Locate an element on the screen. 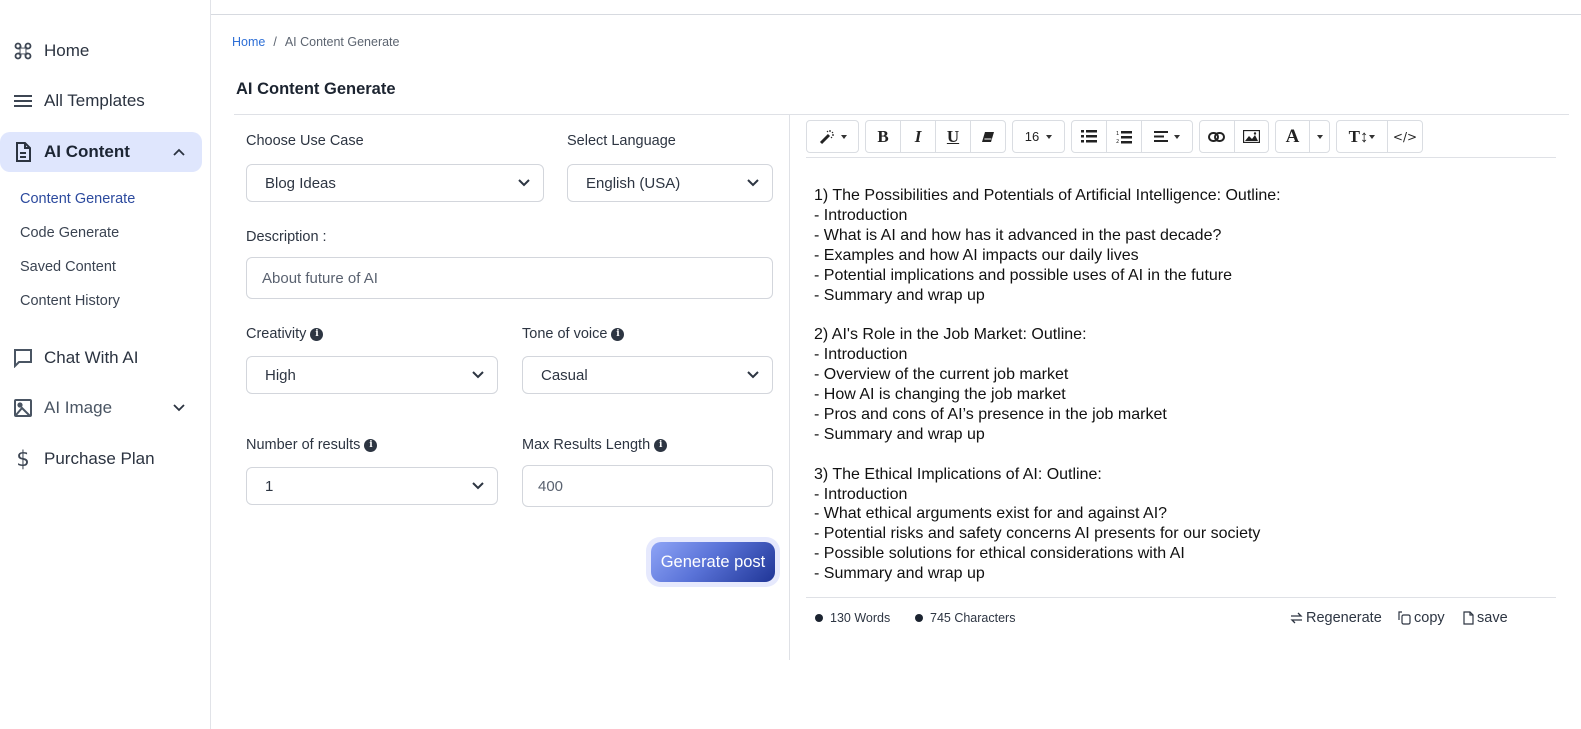 The height and width of the screenshot is (729, 1581). creativity-label: Creativity i is located at coordinates (285, 334).